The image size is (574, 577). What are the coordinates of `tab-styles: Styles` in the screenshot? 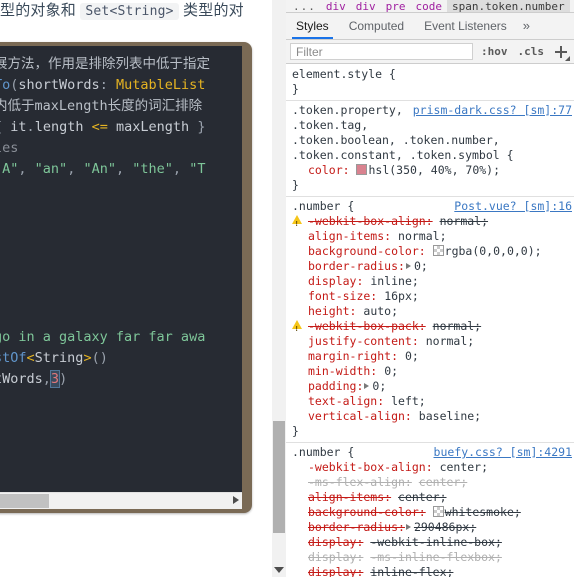 It's located at (312, 26).